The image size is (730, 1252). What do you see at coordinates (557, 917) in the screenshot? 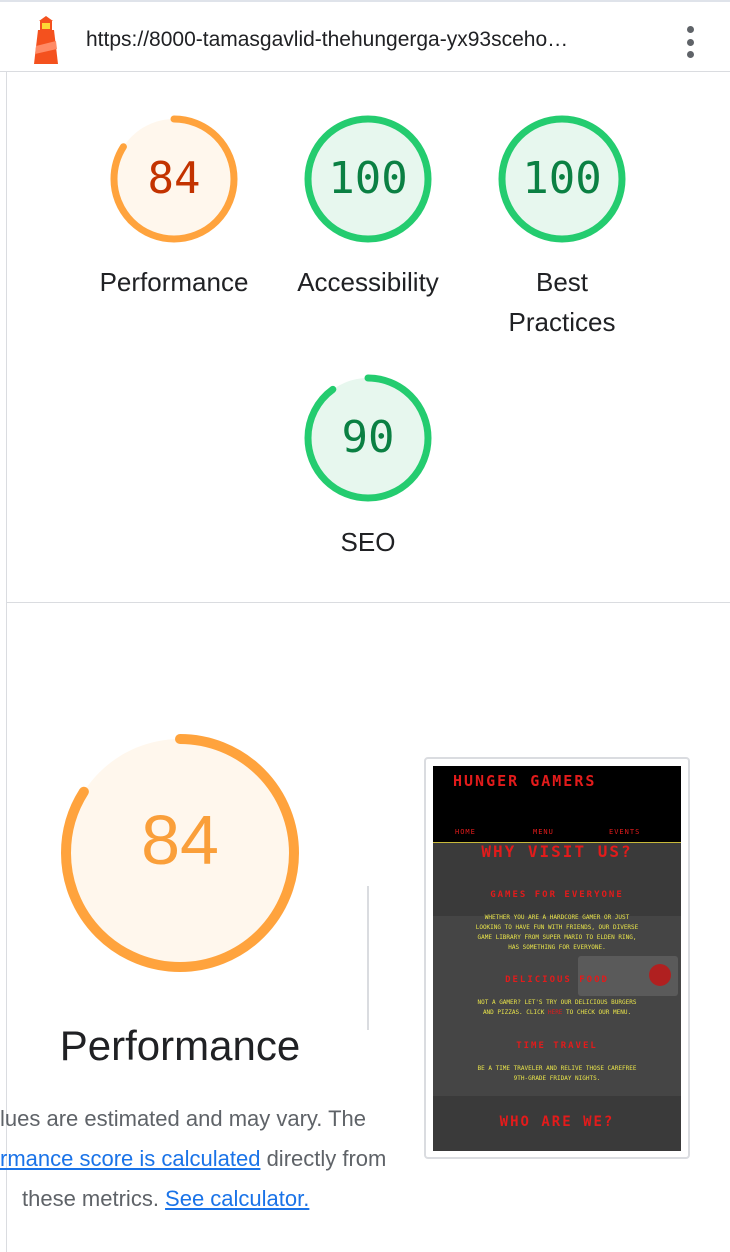
I see `games-text-1: WHETHER YOU ARE A HARDCORE GAMER OR JUST` at bounding box center [557, 917].